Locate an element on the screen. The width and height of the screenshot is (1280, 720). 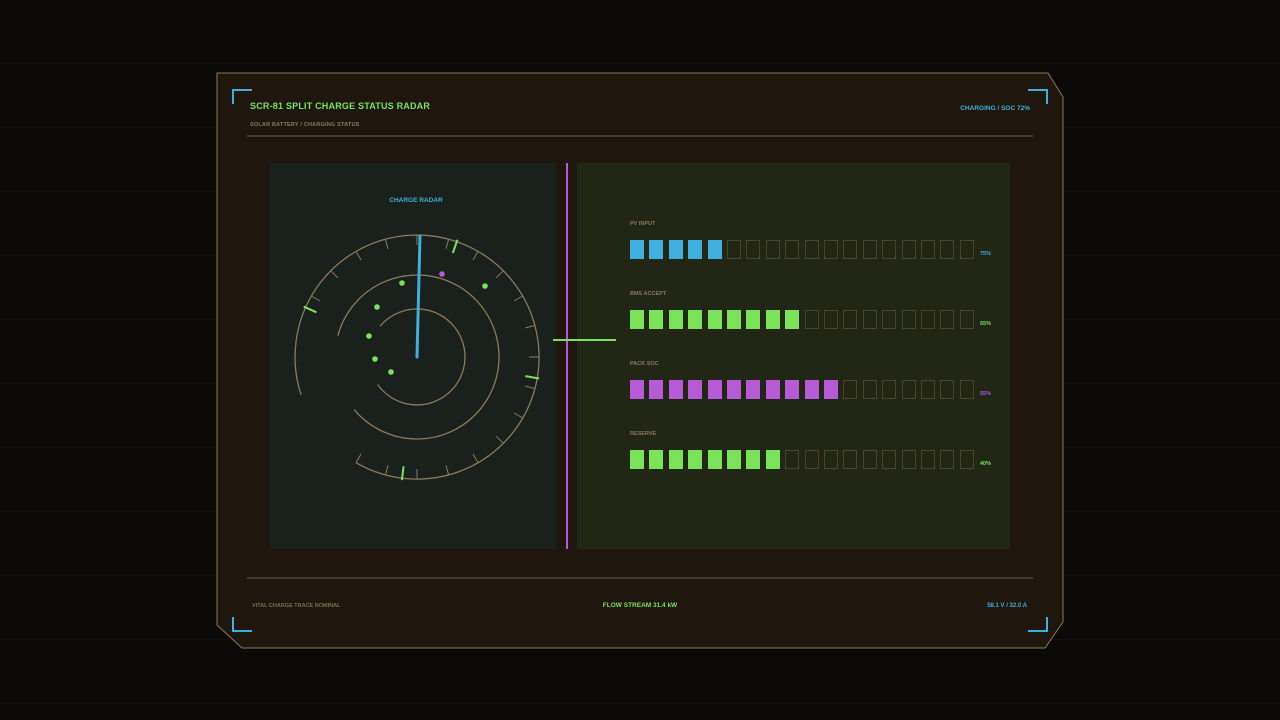
bar-label: PV INPUT is located at coordinates (643, 224).